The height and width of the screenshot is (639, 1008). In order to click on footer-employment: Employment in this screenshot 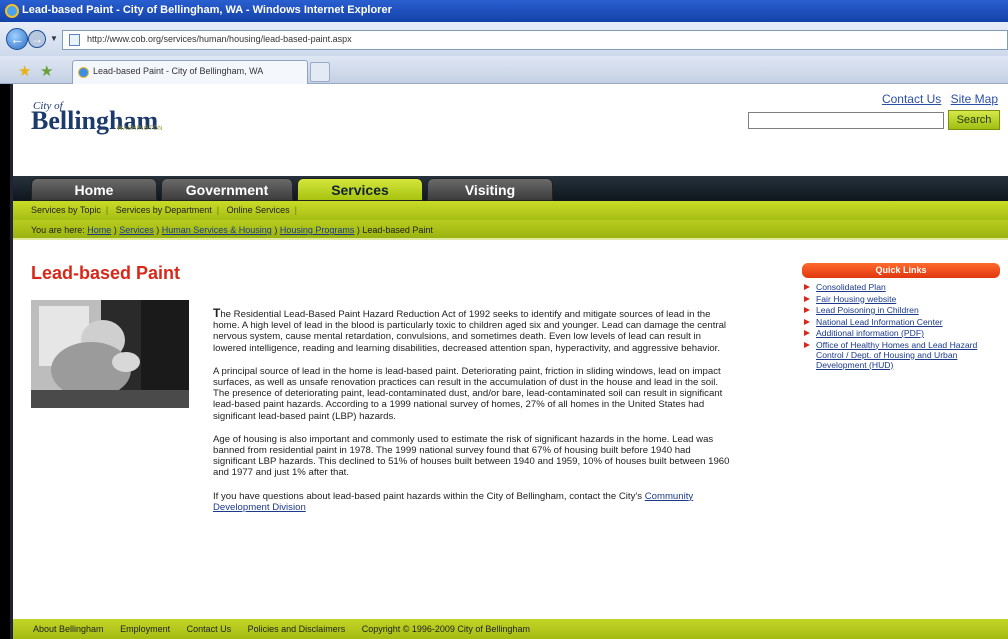, I will do `click(145, 629)`.